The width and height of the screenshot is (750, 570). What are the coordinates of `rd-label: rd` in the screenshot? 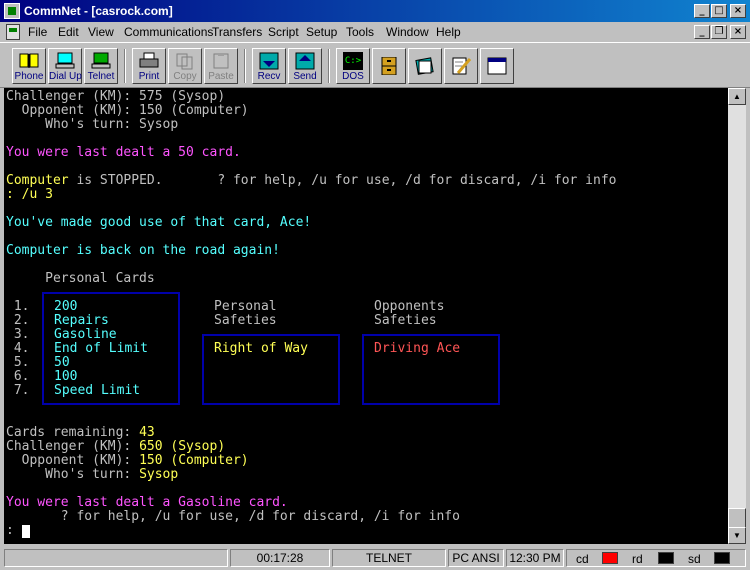 It's located at (637, 559).